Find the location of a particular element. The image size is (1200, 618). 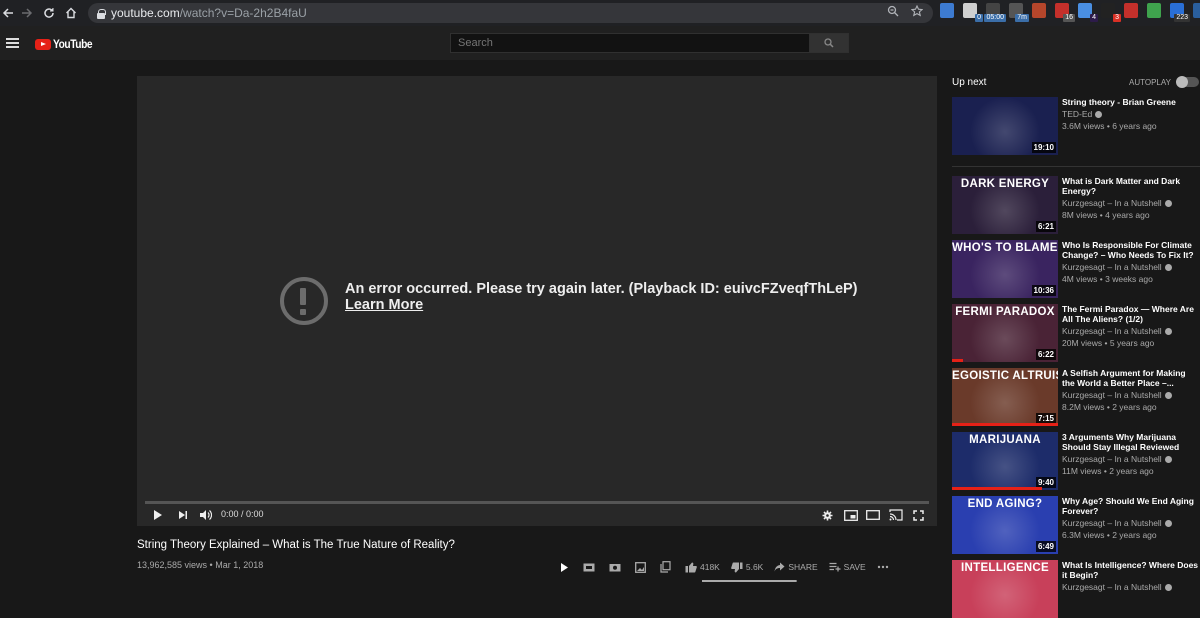

counter-extension: 223 is located at coordinates (1180, 12).